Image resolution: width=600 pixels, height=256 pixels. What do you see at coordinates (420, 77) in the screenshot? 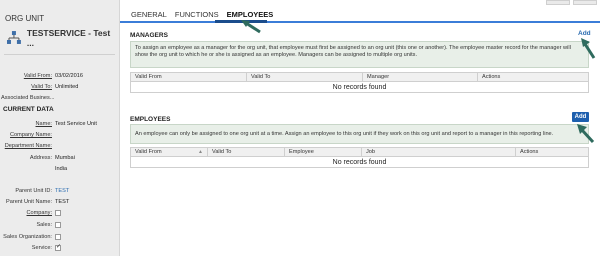
I see `col-manager: Manager` at bounding box center [420, 77].